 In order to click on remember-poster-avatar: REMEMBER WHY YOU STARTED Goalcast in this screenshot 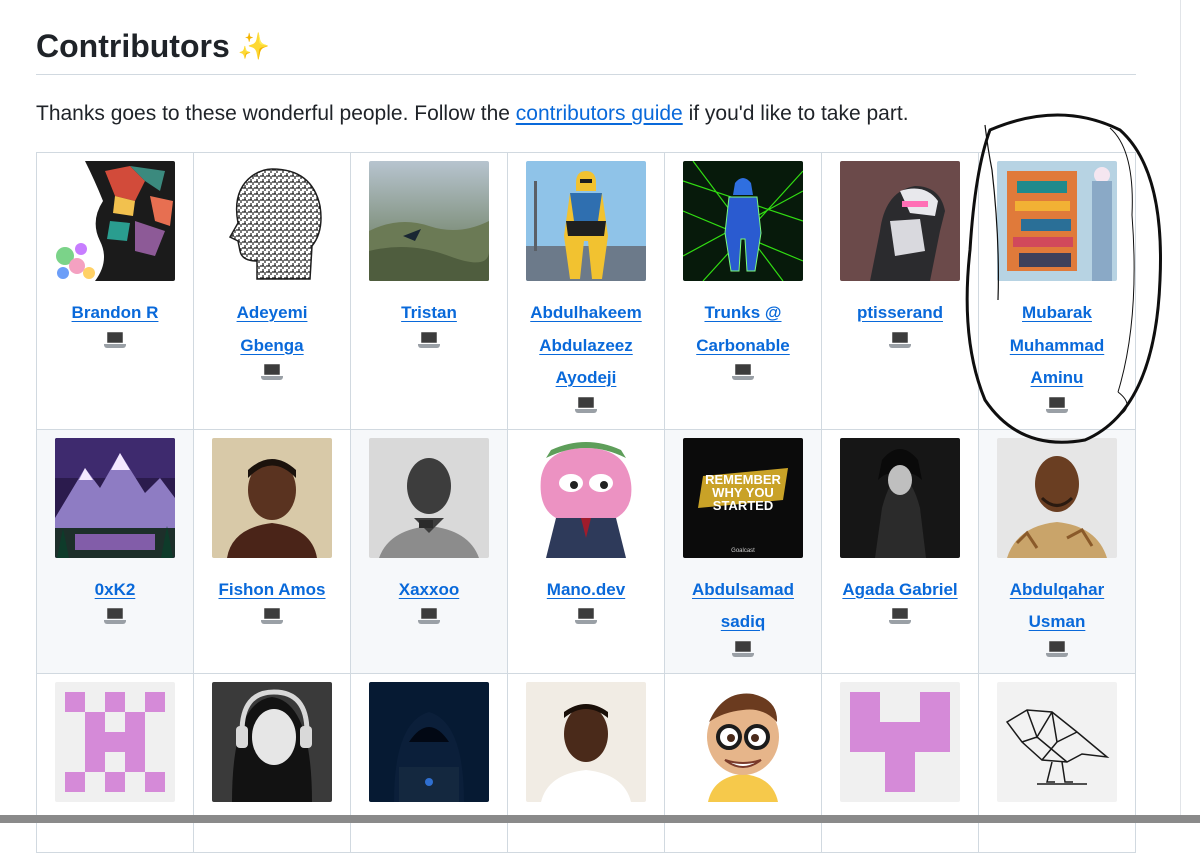, I will do `click(743, 497)`.